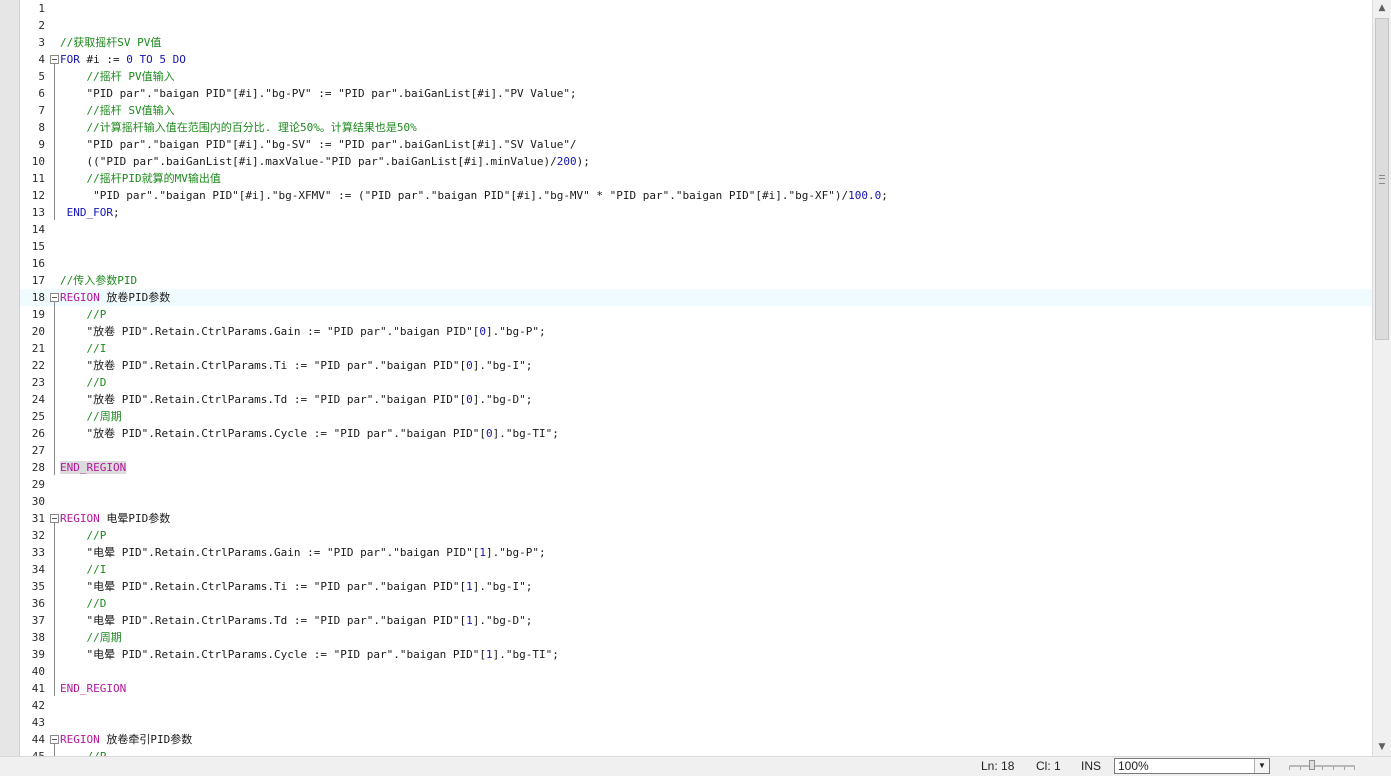  I want to click on line-number: 24, so click(38, 399).